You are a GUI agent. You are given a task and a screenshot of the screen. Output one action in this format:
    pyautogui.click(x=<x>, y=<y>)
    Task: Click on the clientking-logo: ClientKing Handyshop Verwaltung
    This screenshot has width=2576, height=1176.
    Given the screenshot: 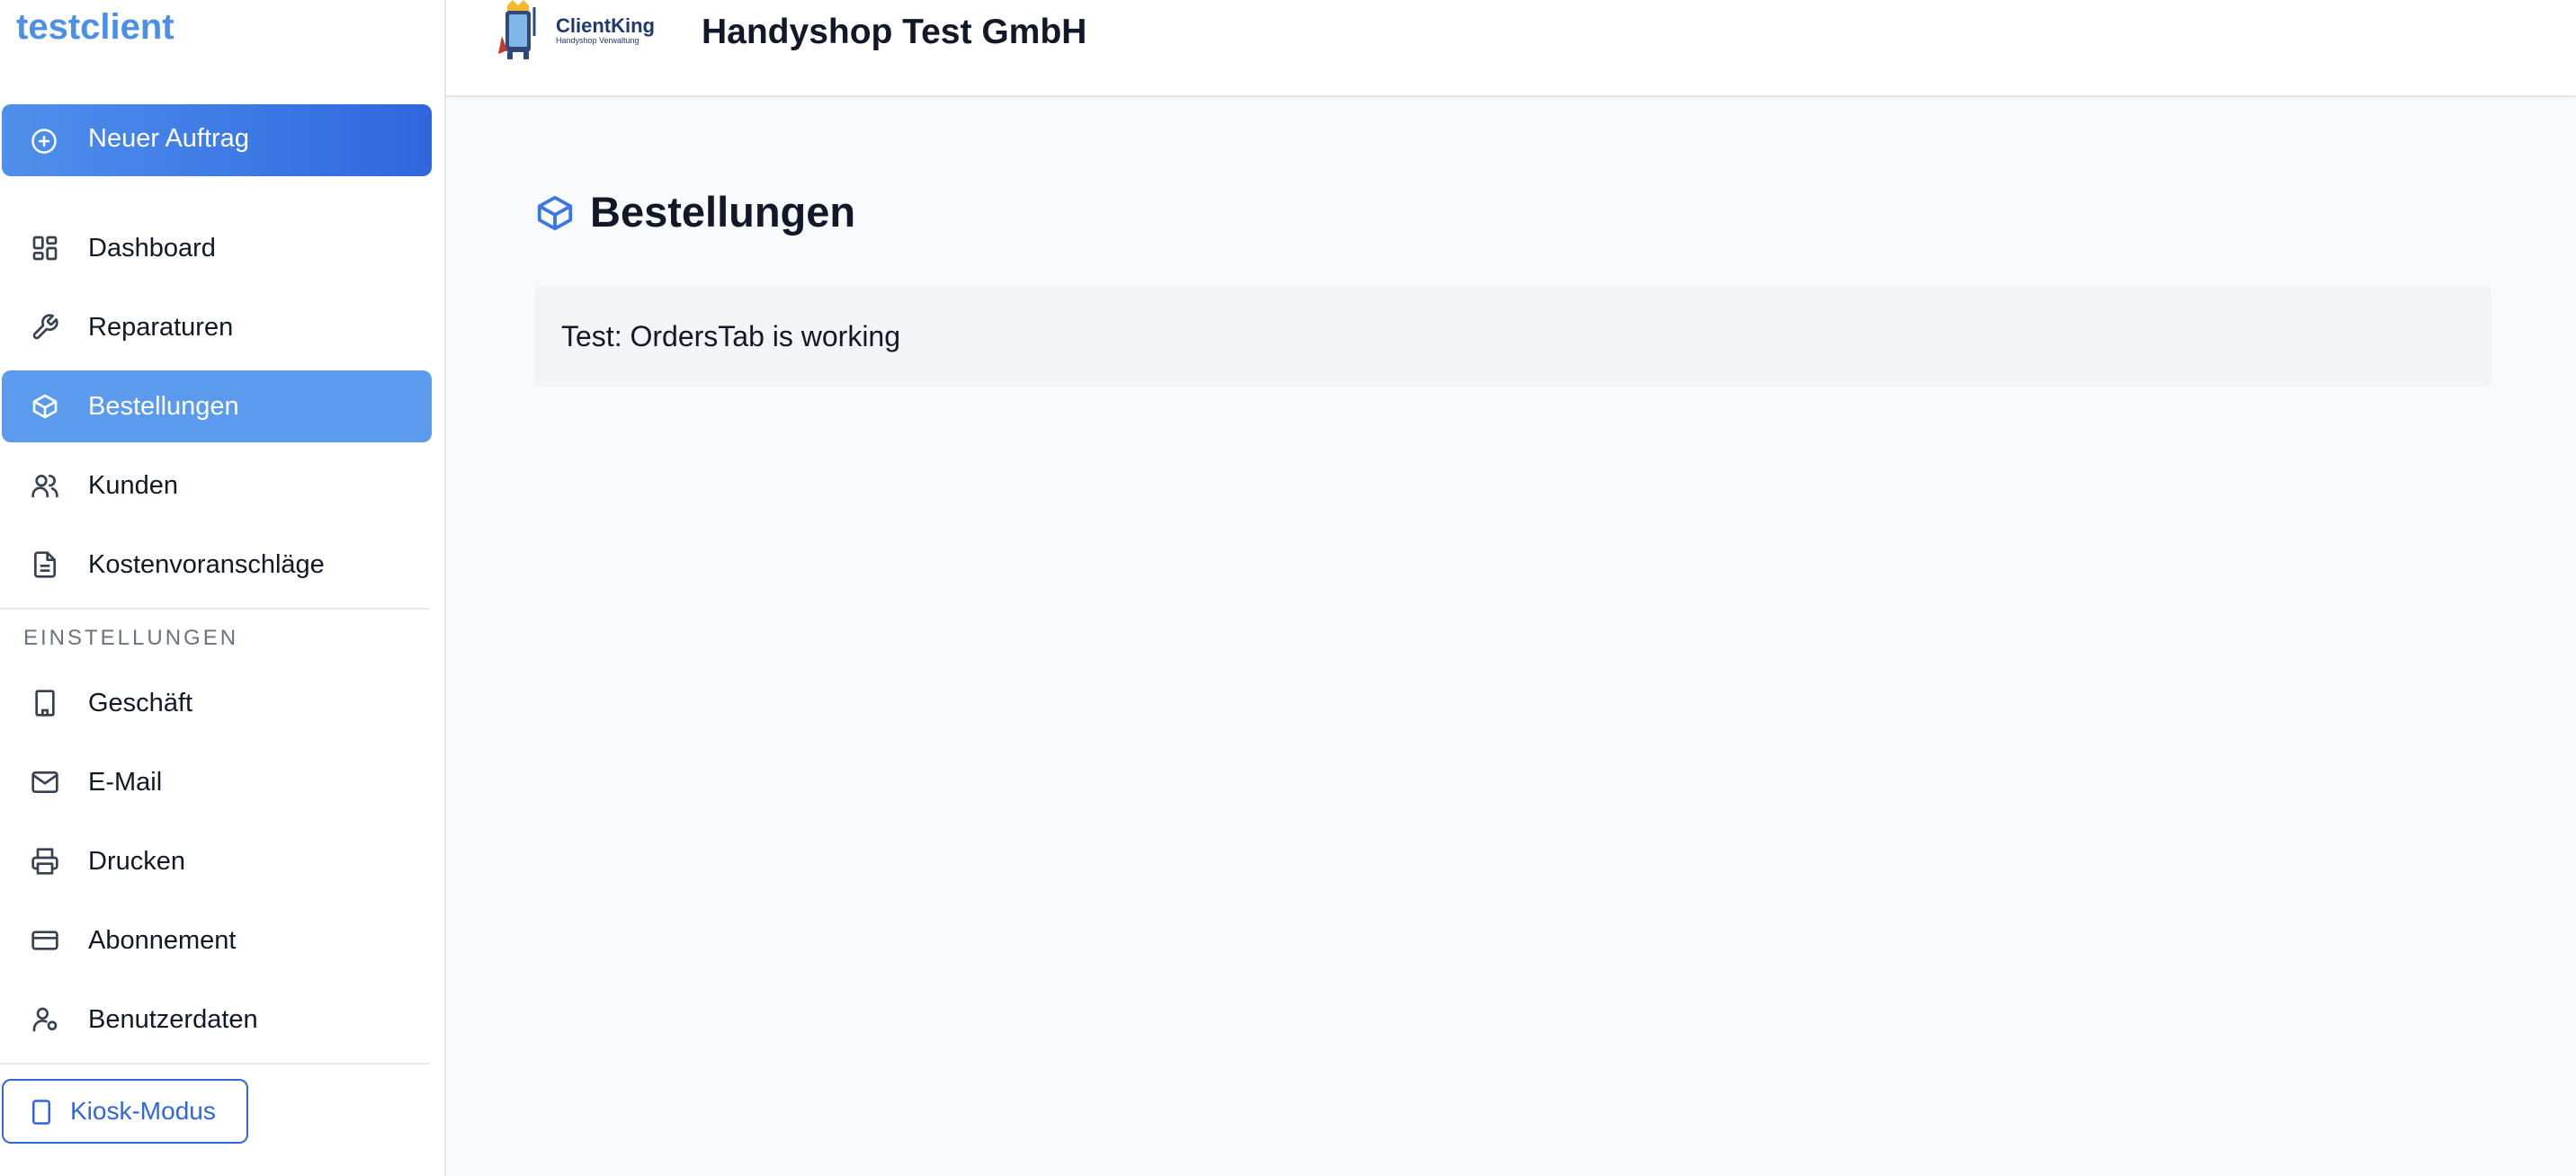 What is the action you would take?
    pyautogui.click(x=581, y=31)
    